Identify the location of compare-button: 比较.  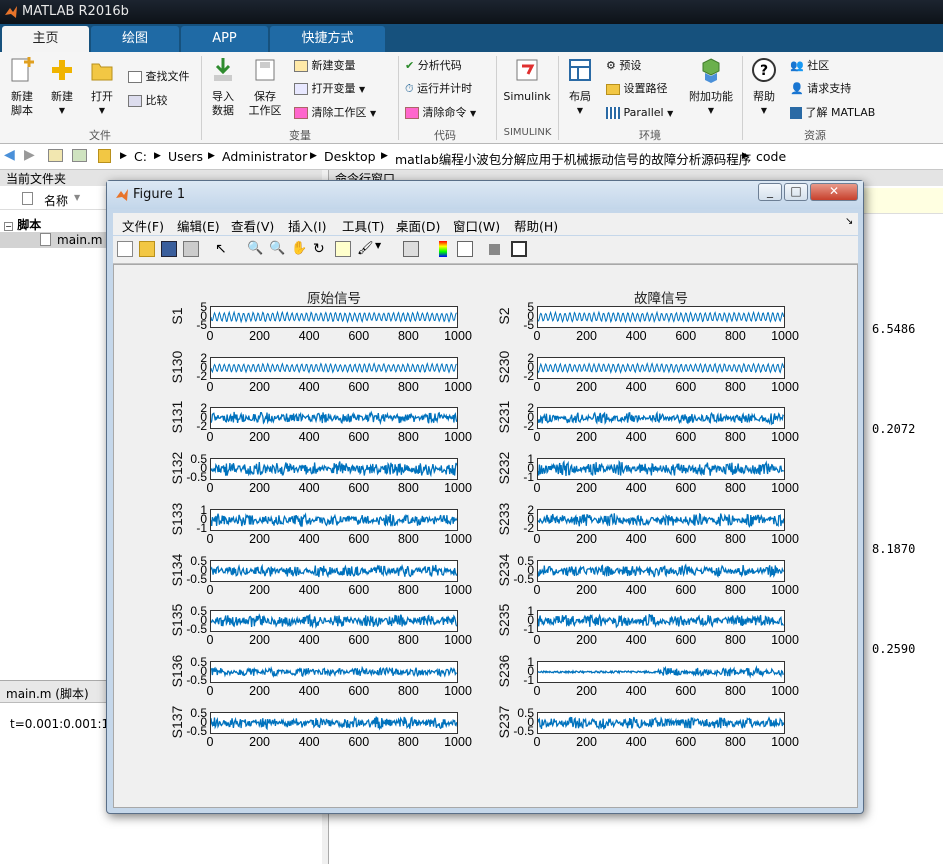
(148, 101).